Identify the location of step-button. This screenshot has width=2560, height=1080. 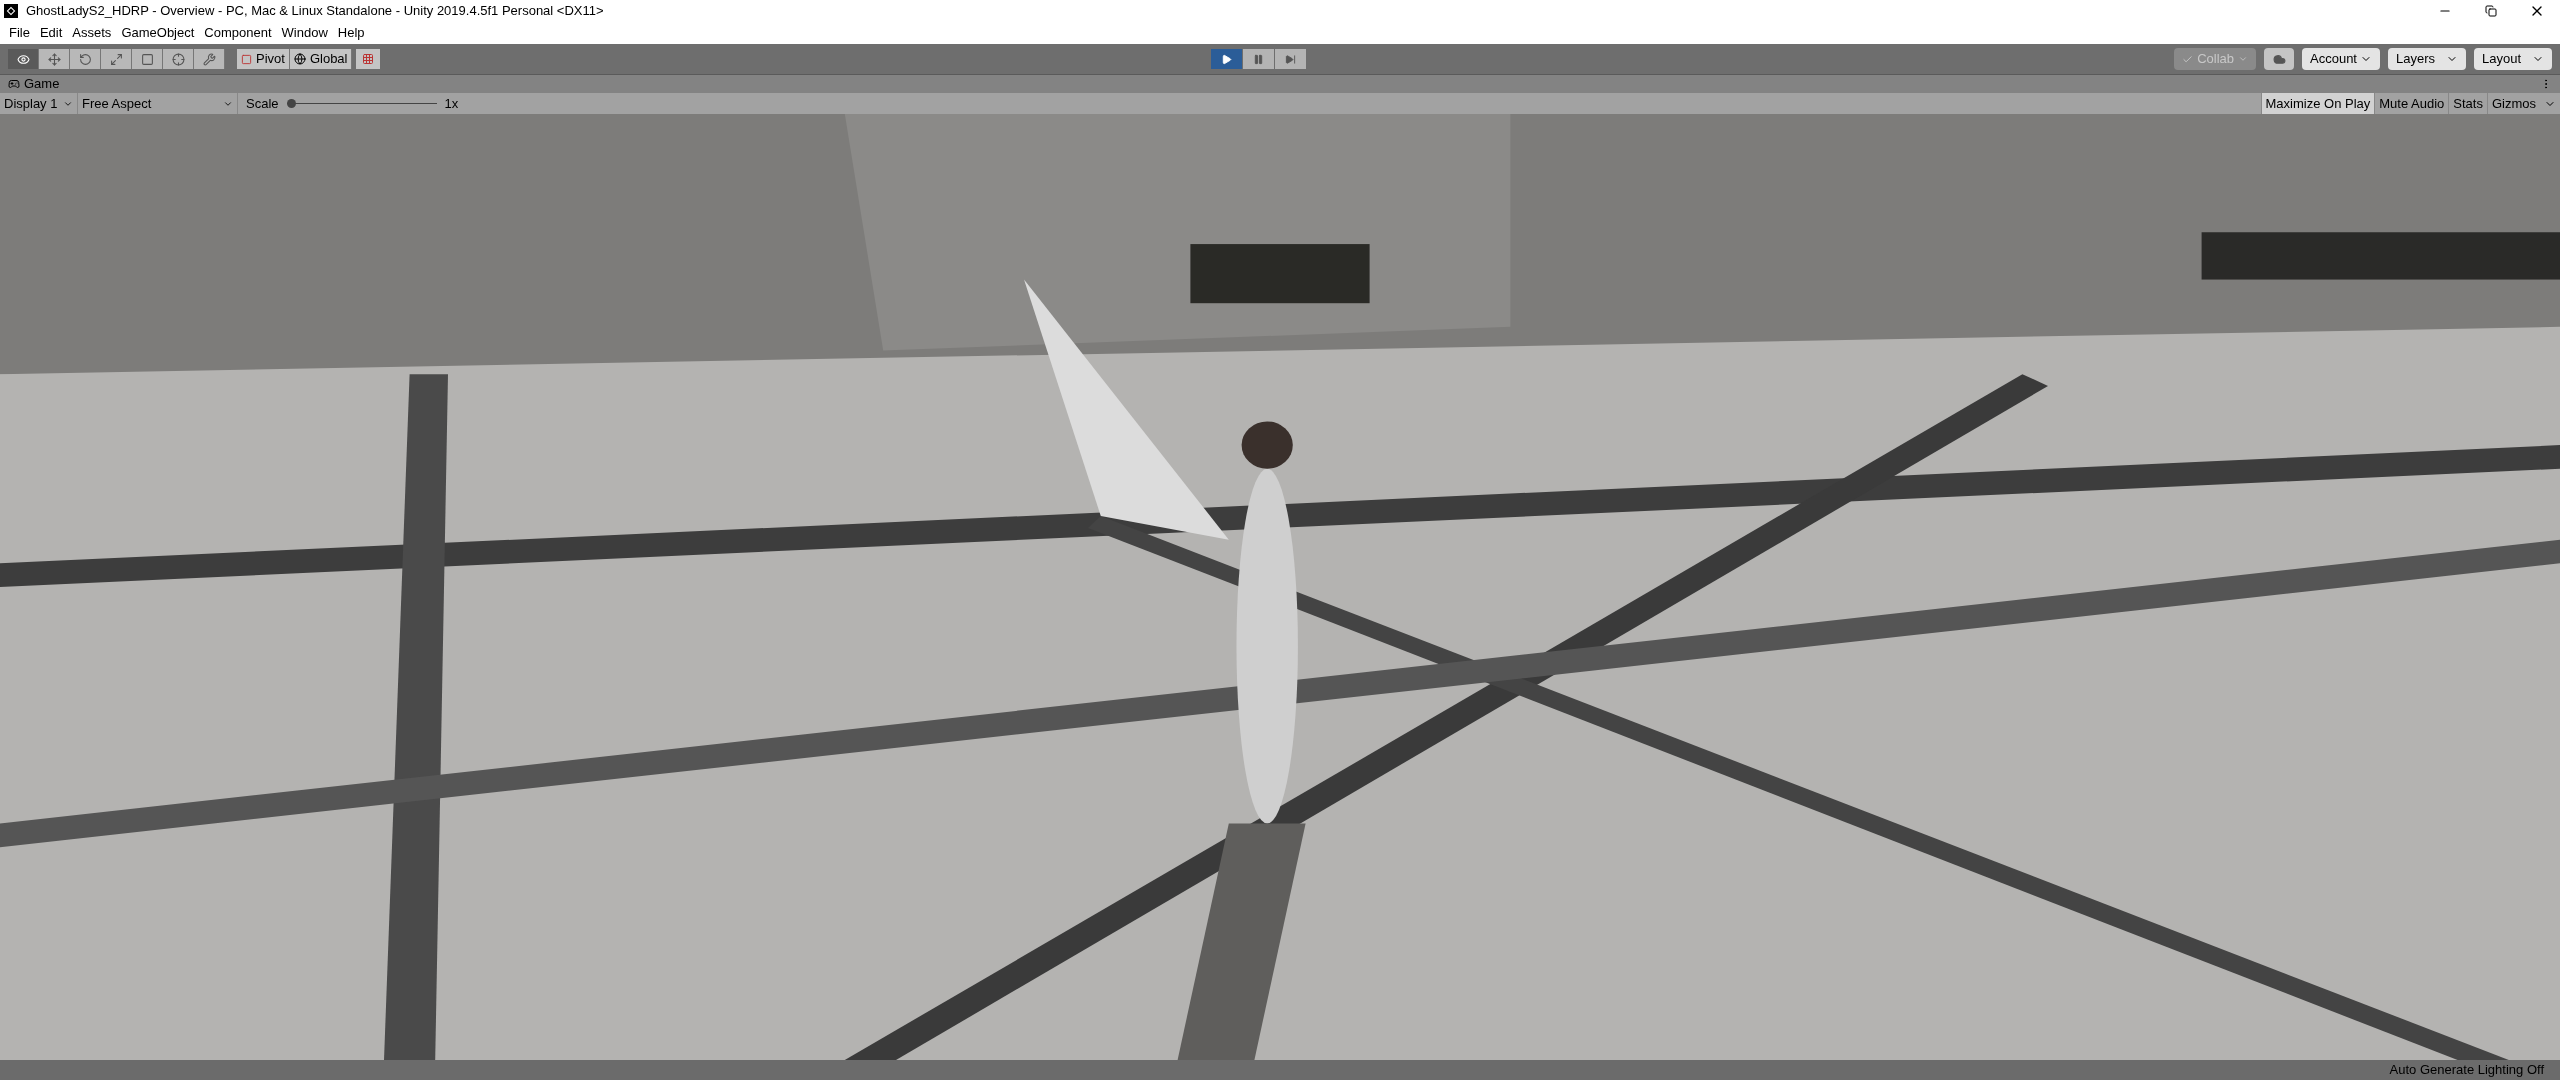
(1290, 59).